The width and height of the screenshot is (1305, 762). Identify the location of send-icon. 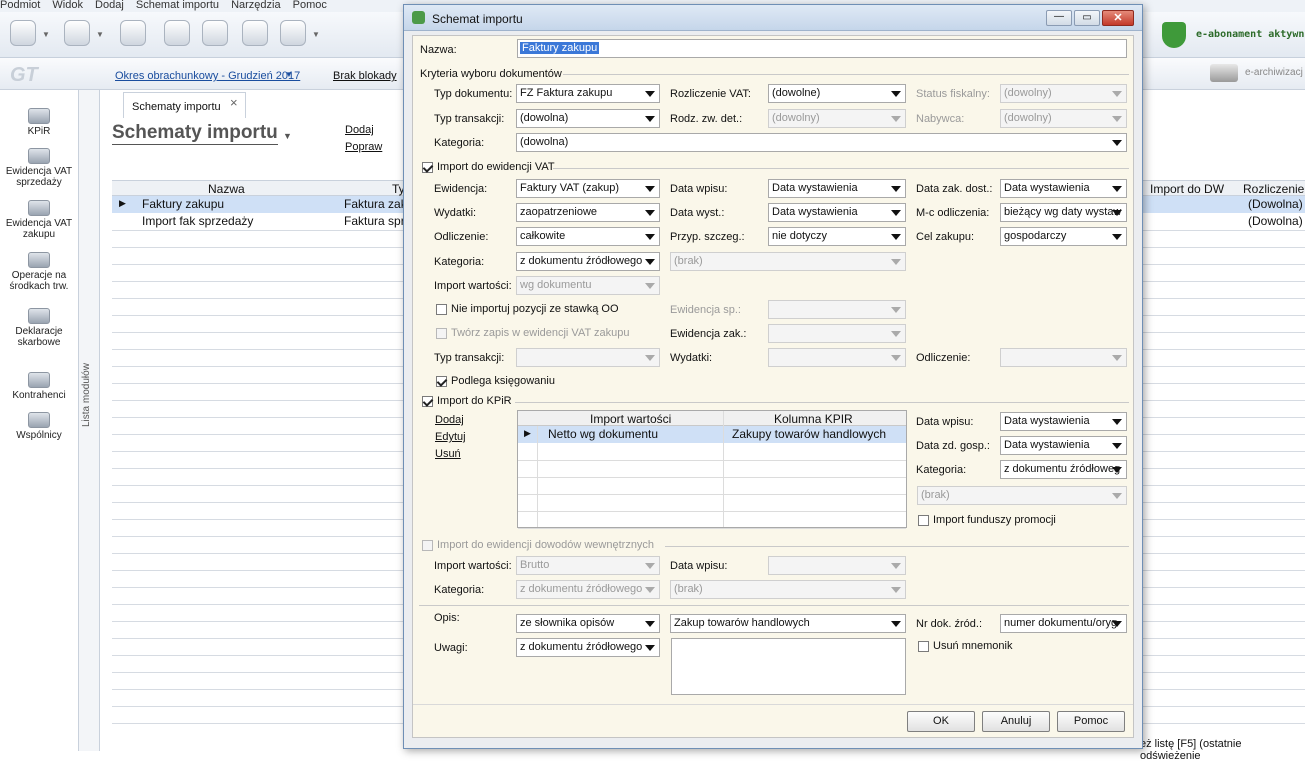
(23, 33).